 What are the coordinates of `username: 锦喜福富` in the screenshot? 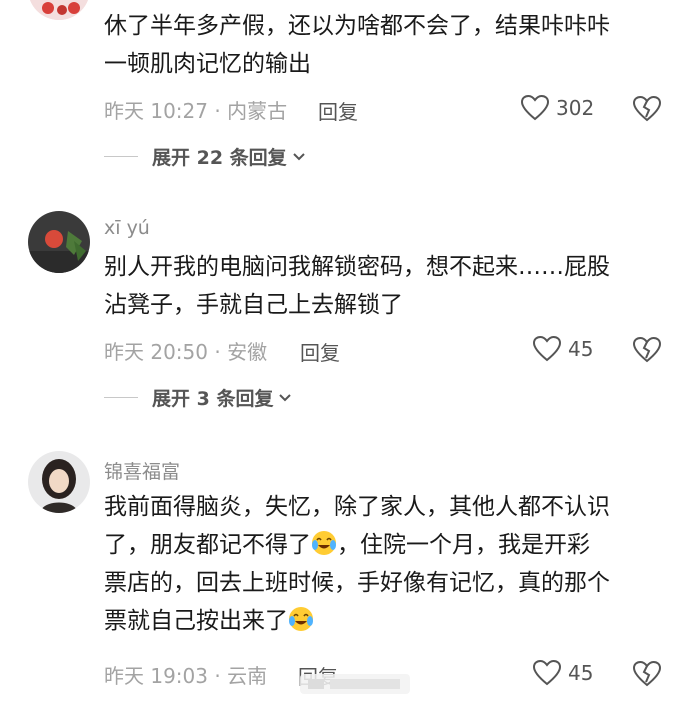 It's located at (142, 470).